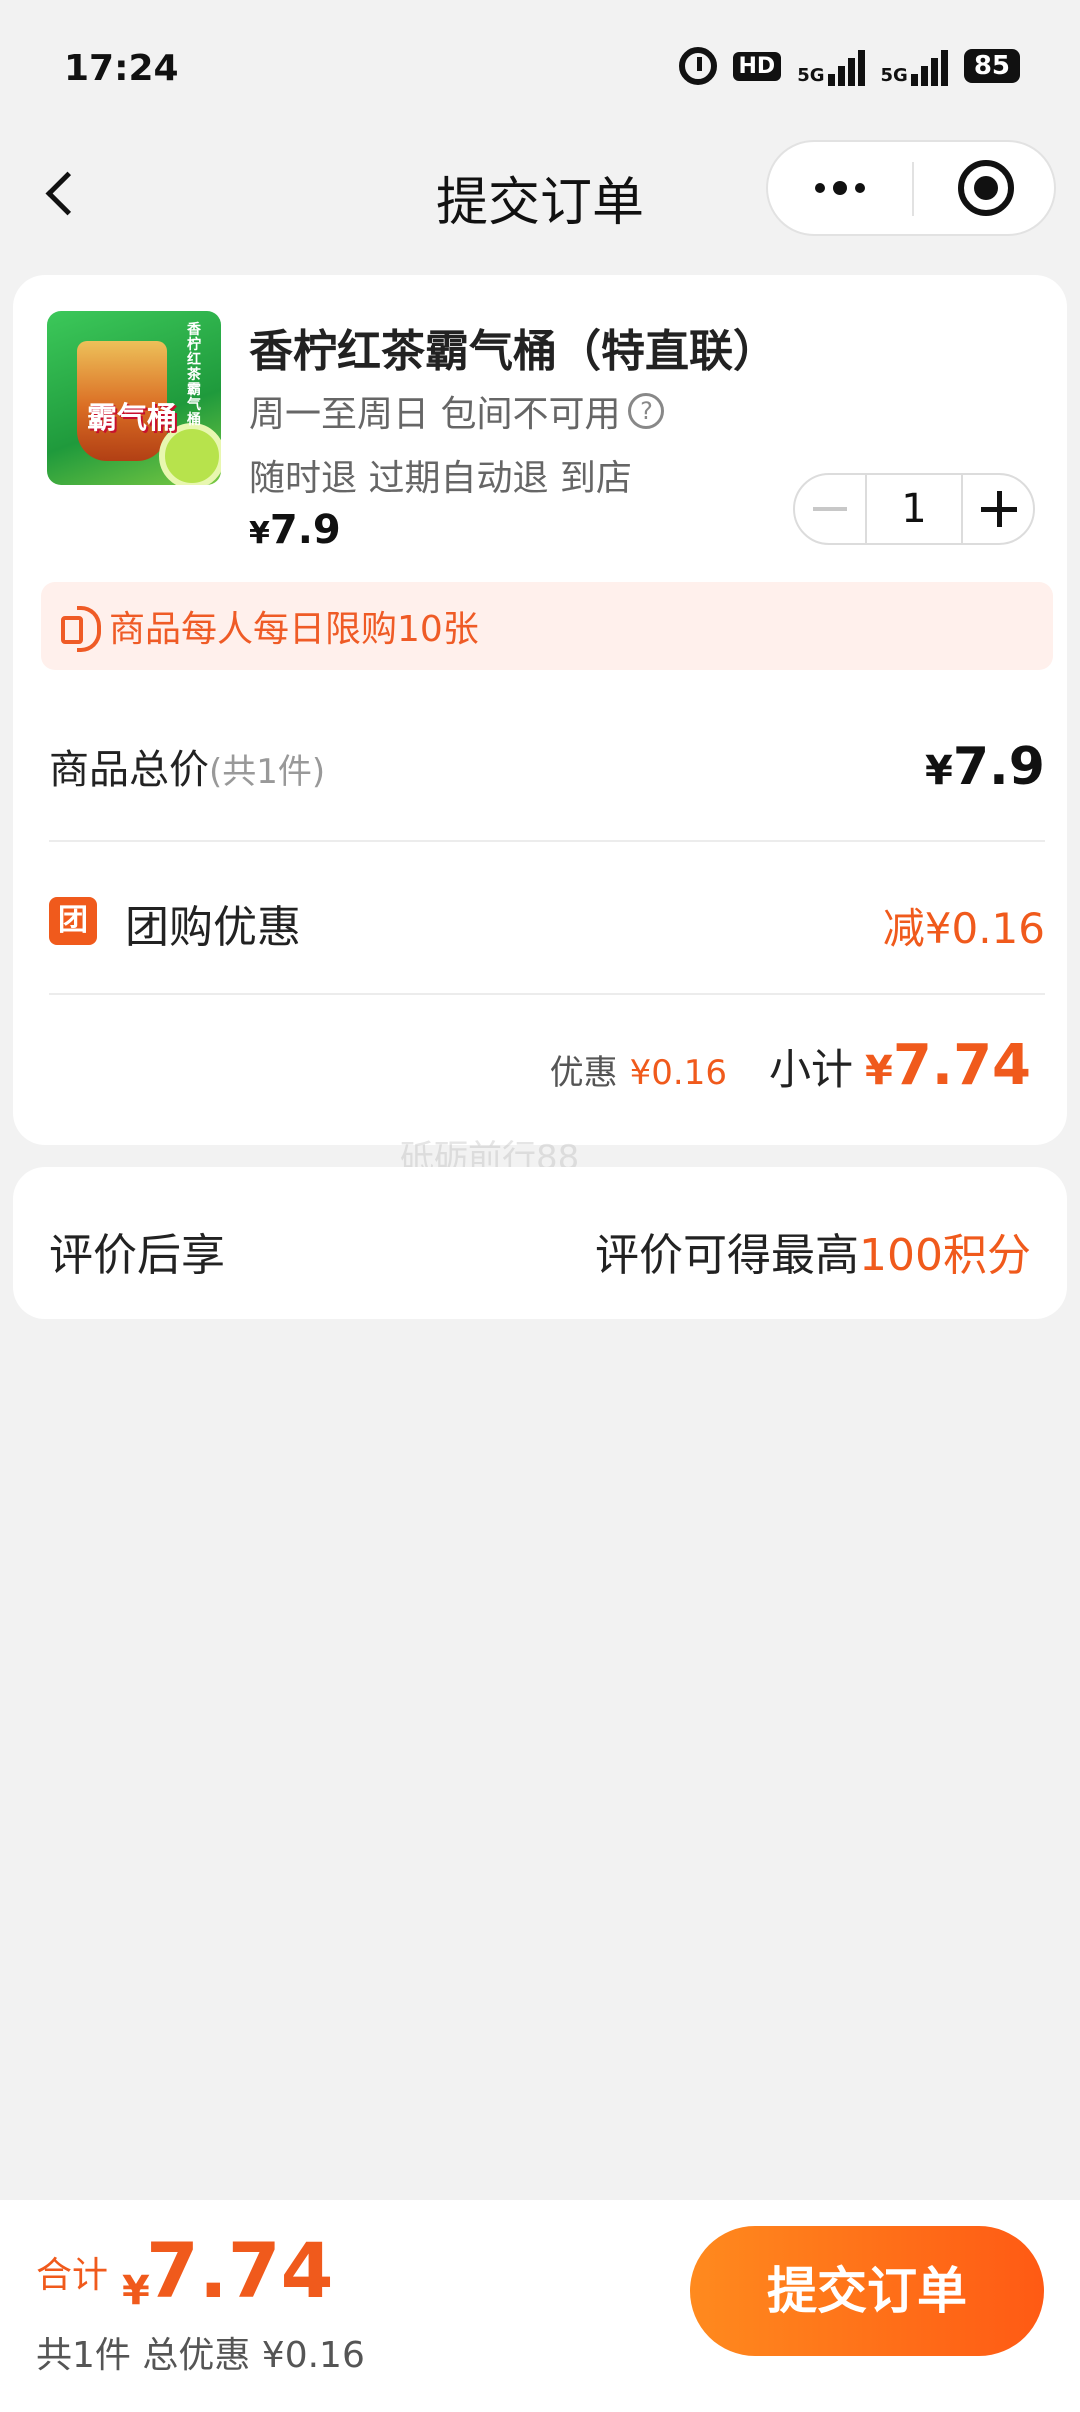 The width and height of the screenshot is (1080, 2412). What do you see at coordinates (435, 414) in the screenshot?
I see `product-rule-text: 周一至周日 包间不可用` at bounding box center [435, 414].